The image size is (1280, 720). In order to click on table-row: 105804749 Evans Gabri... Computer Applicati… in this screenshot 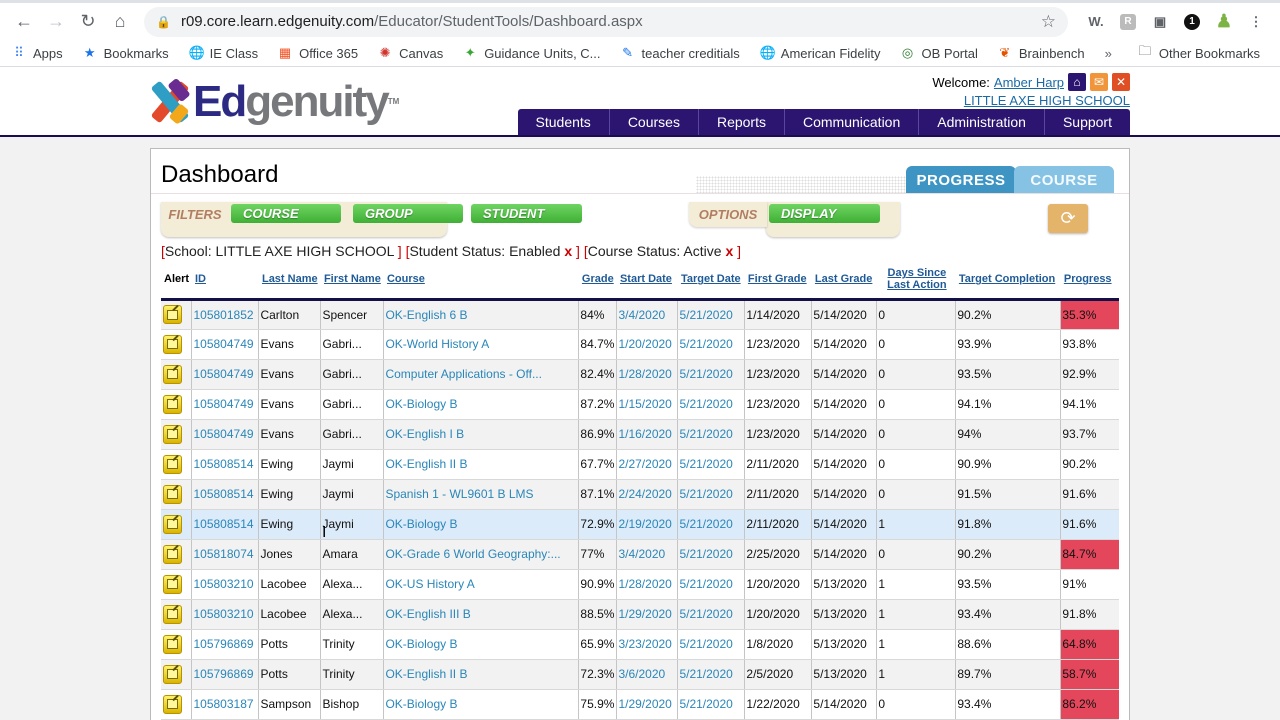, I will do `click(640, 374)`.